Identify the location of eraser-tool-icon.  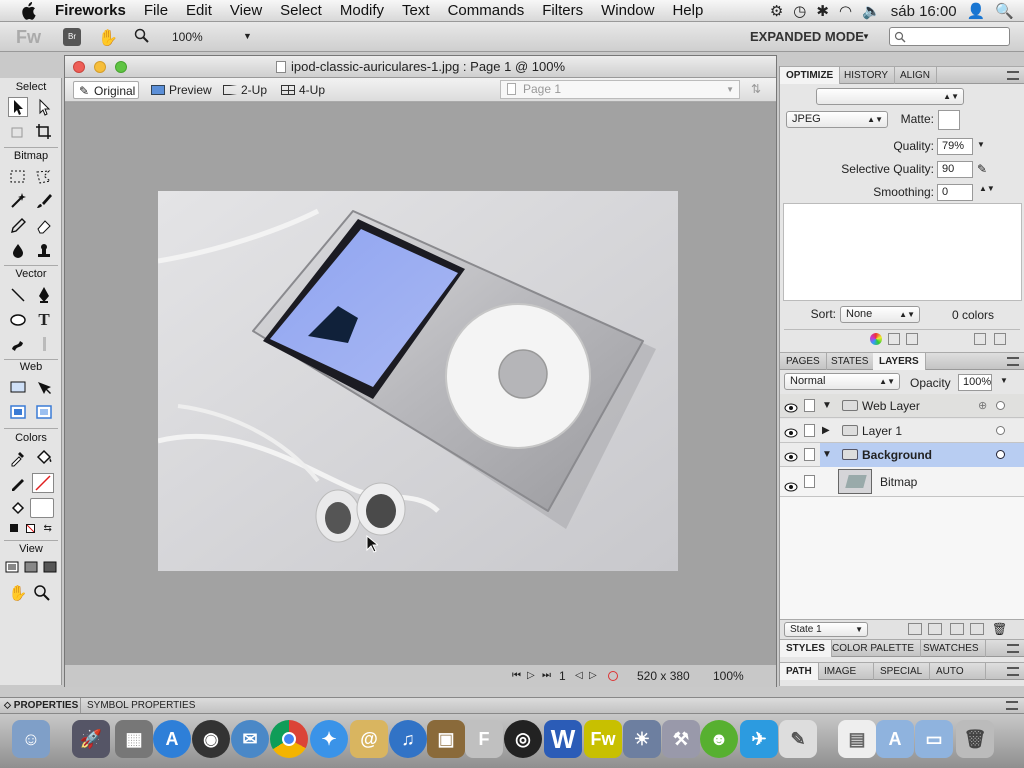
(44, 226).